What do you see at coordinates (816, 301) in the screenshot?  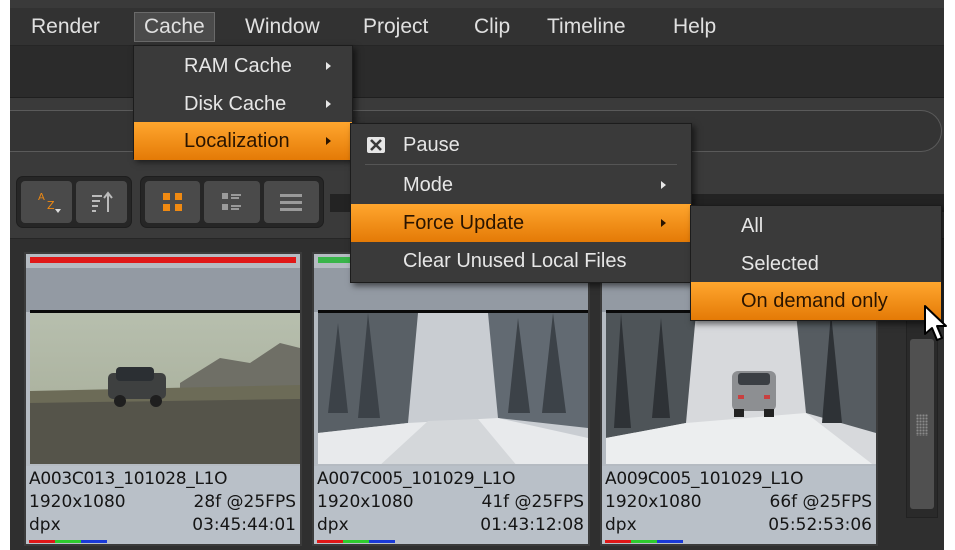 I see `menu-item-on-demand-only: On demand only` at bounding box center [816, 301].